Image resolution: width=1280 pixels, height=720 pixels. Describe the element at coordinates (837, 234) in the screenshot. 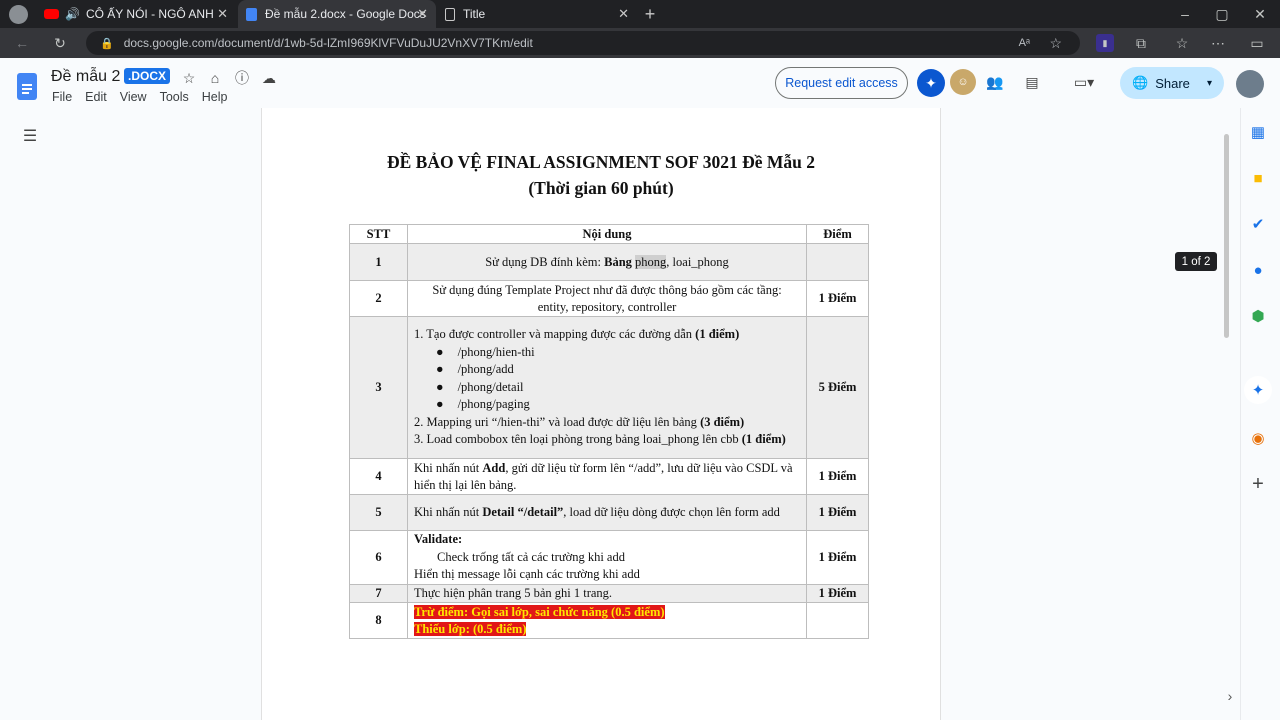

I see `header-points: Điểm` at that location.